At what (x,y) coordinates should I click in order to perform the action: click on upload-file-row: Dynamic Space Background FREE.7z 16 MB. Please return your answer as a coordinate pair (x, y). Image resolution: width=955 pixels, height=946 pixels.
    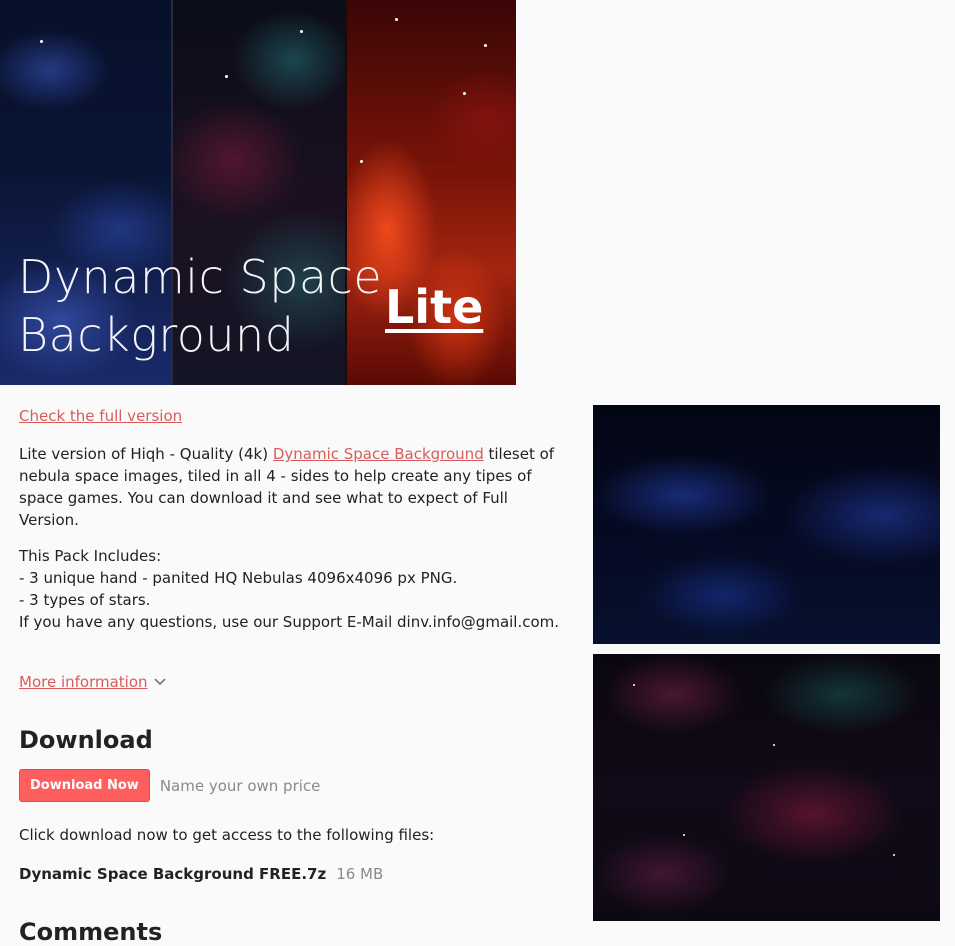
    Looking at the image, I should click on (294, 874).